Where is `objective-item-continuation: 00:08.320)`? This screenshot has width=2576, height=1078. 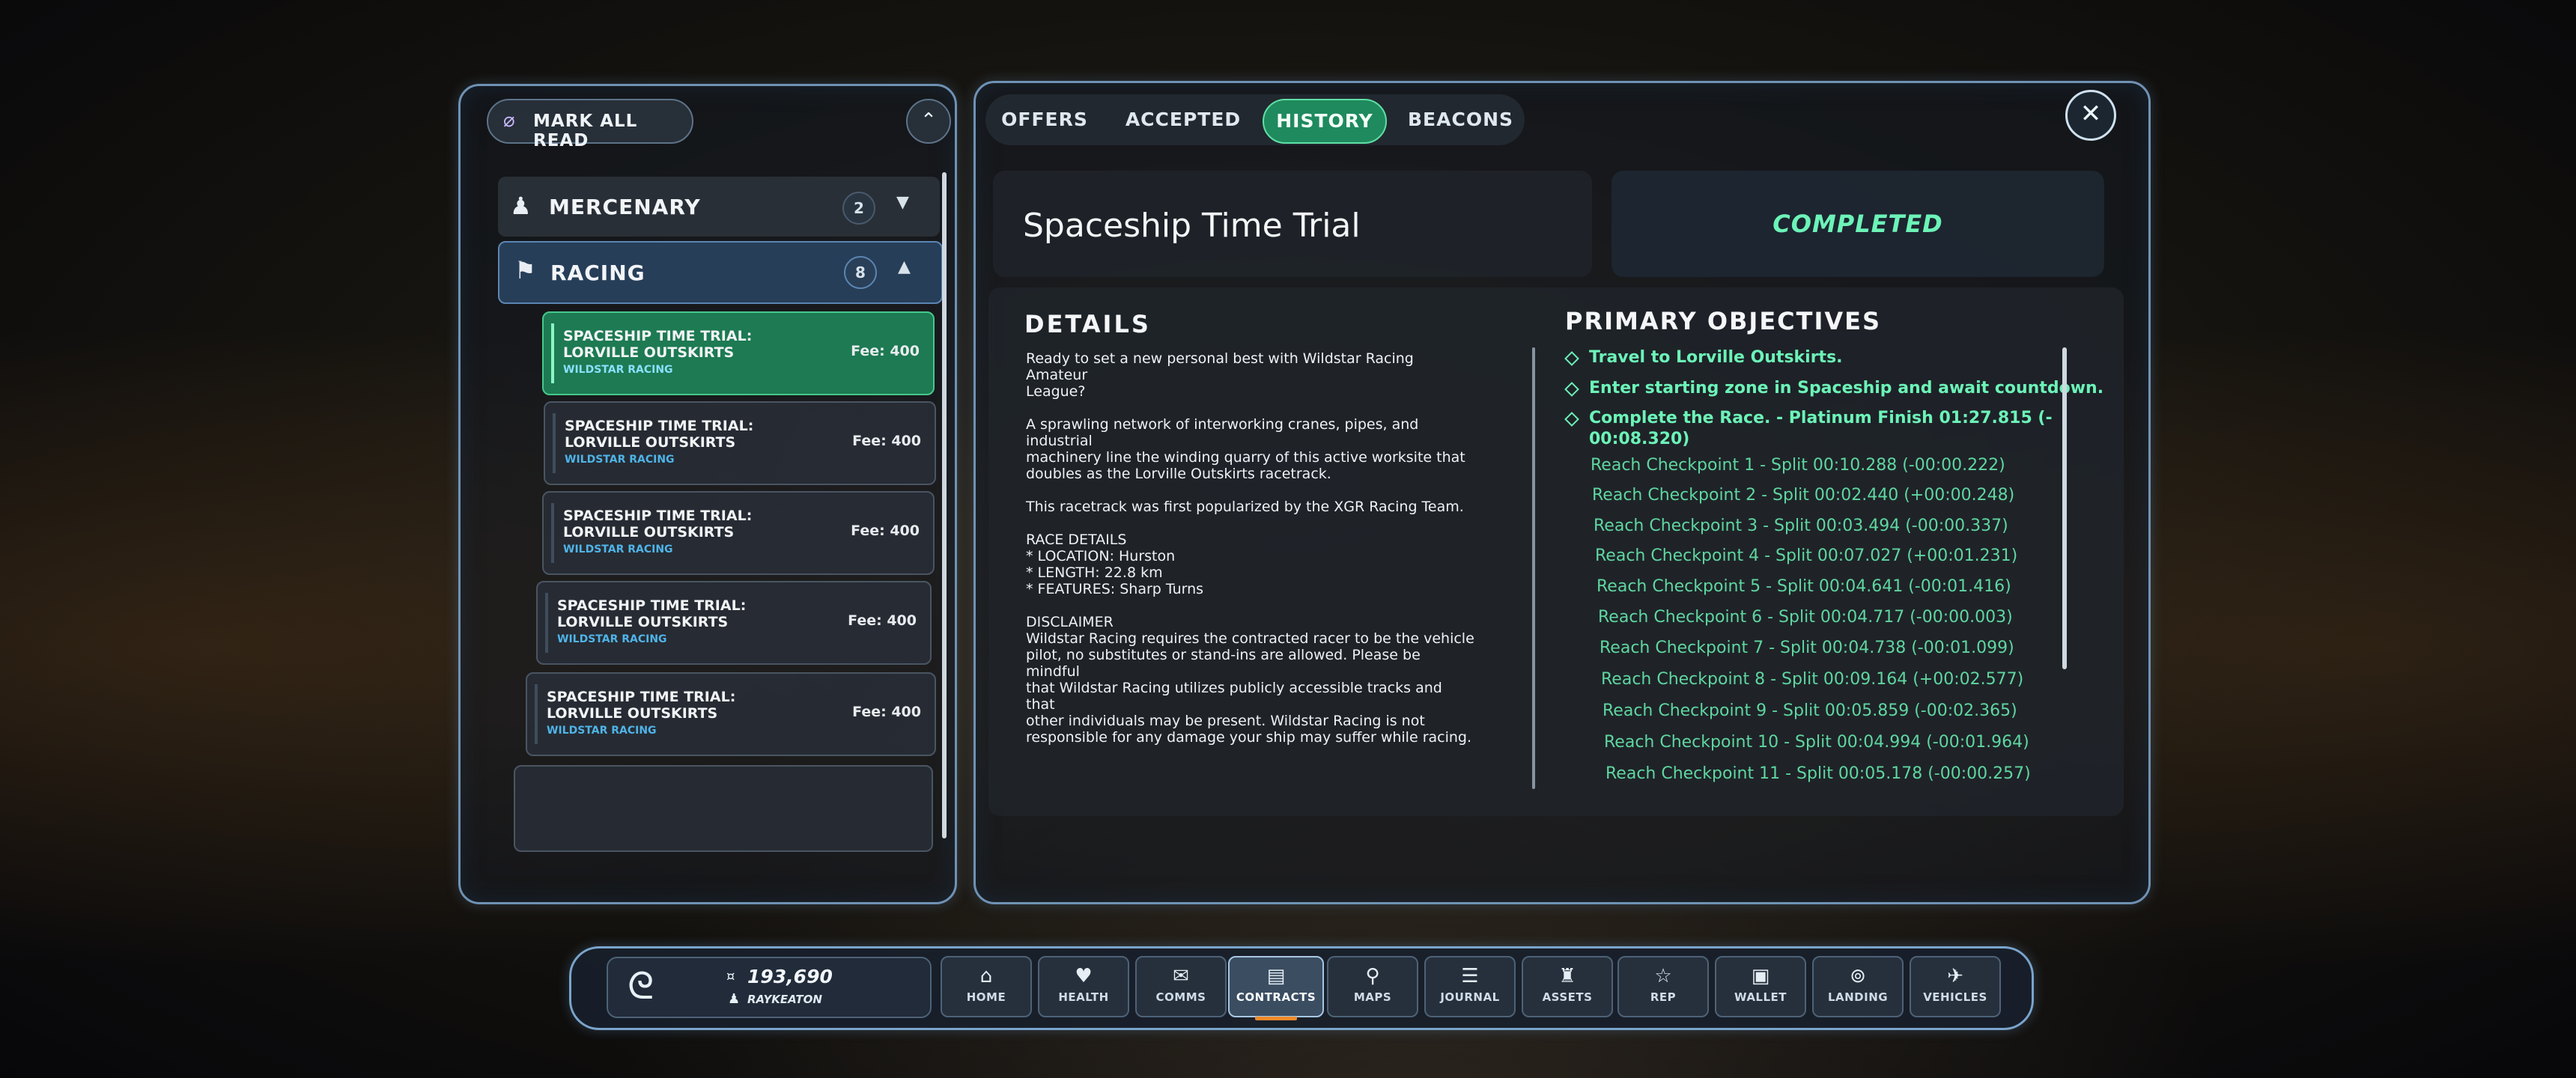
objective-item-continuation: 00:08.320) is located at coordinates (1639, 439).